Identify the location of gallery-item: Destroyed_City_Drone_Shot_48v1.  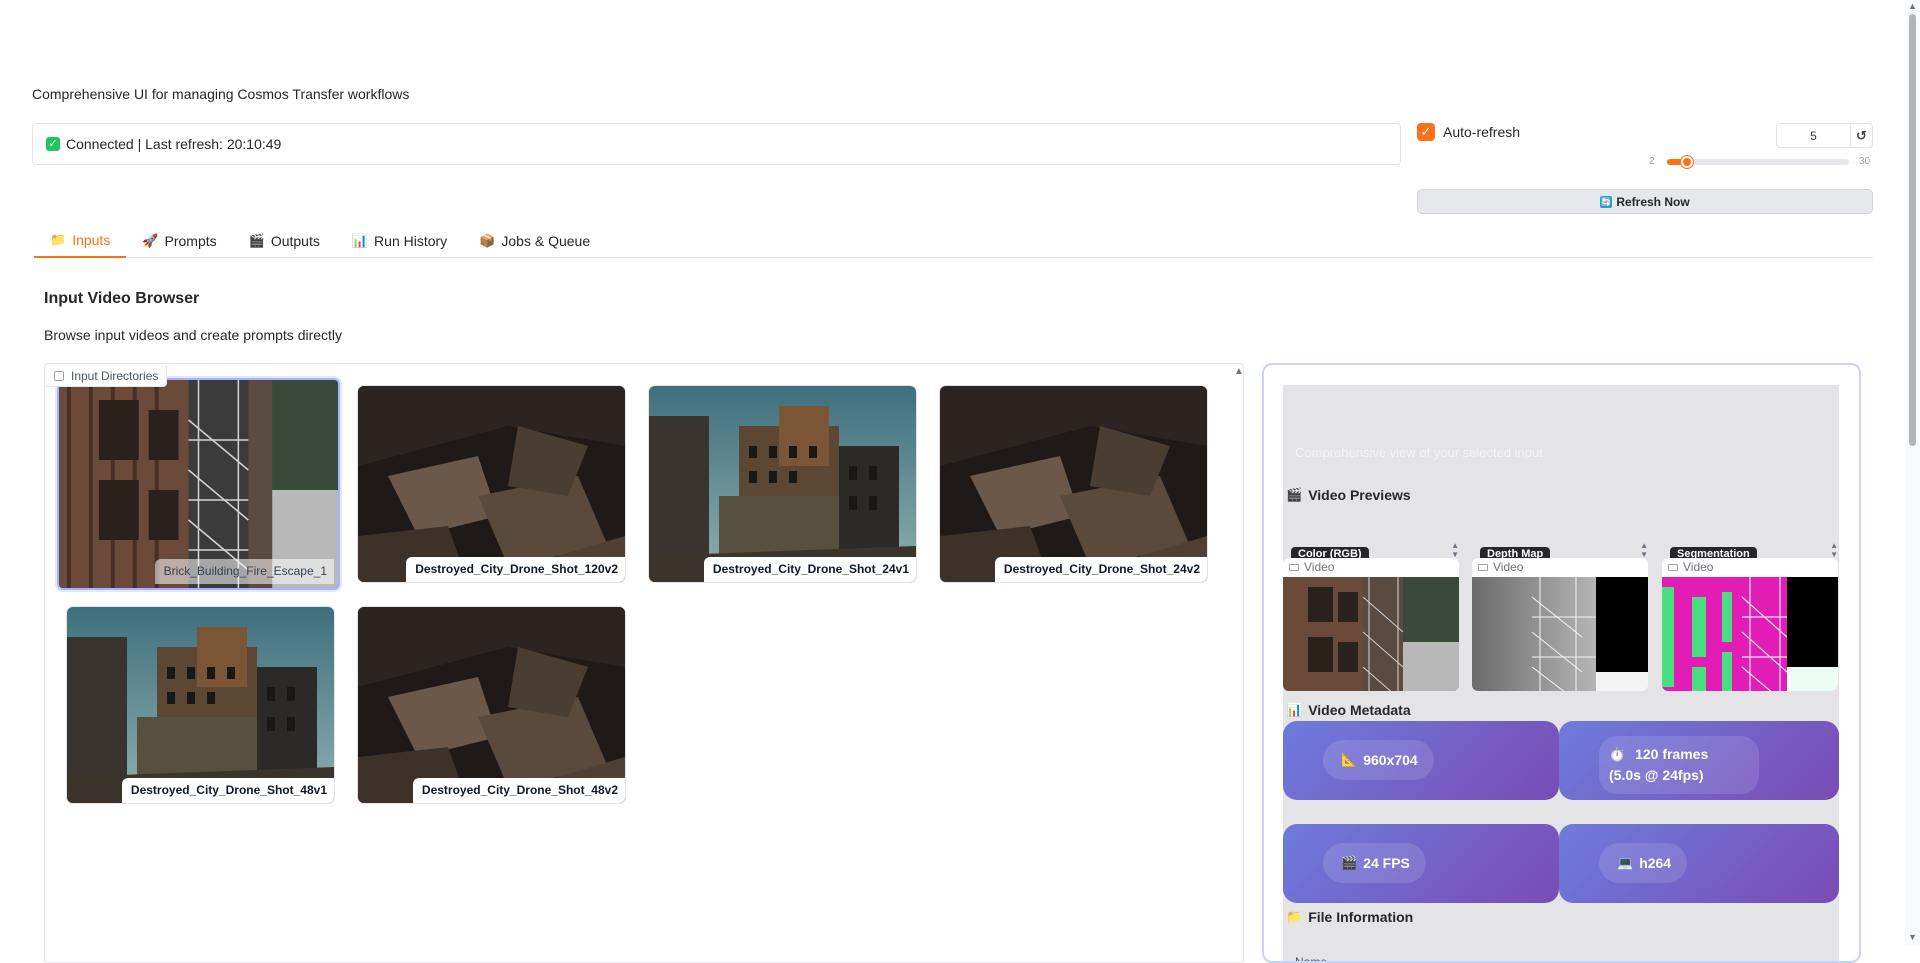
(200, 705).